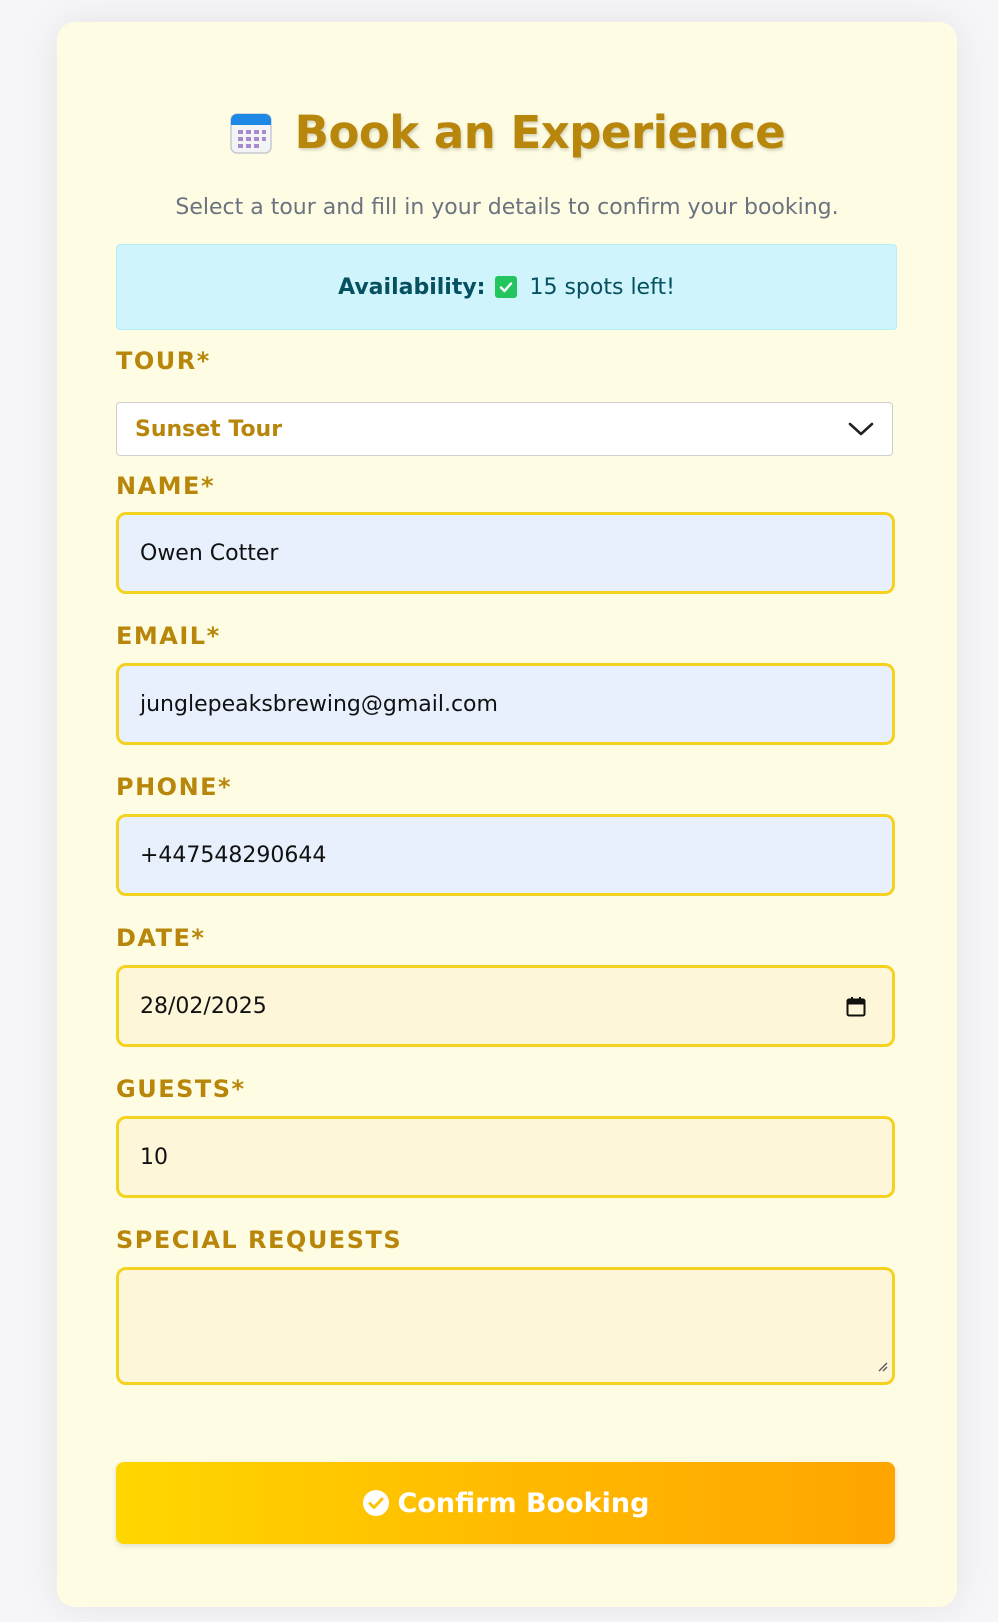 The height and width of the screenshot is (1622, 998). What do you see at coordinates (504, 429) in the screenshot?
I see `tour-select: Sunset Tour` at bounding box center [504, 429].